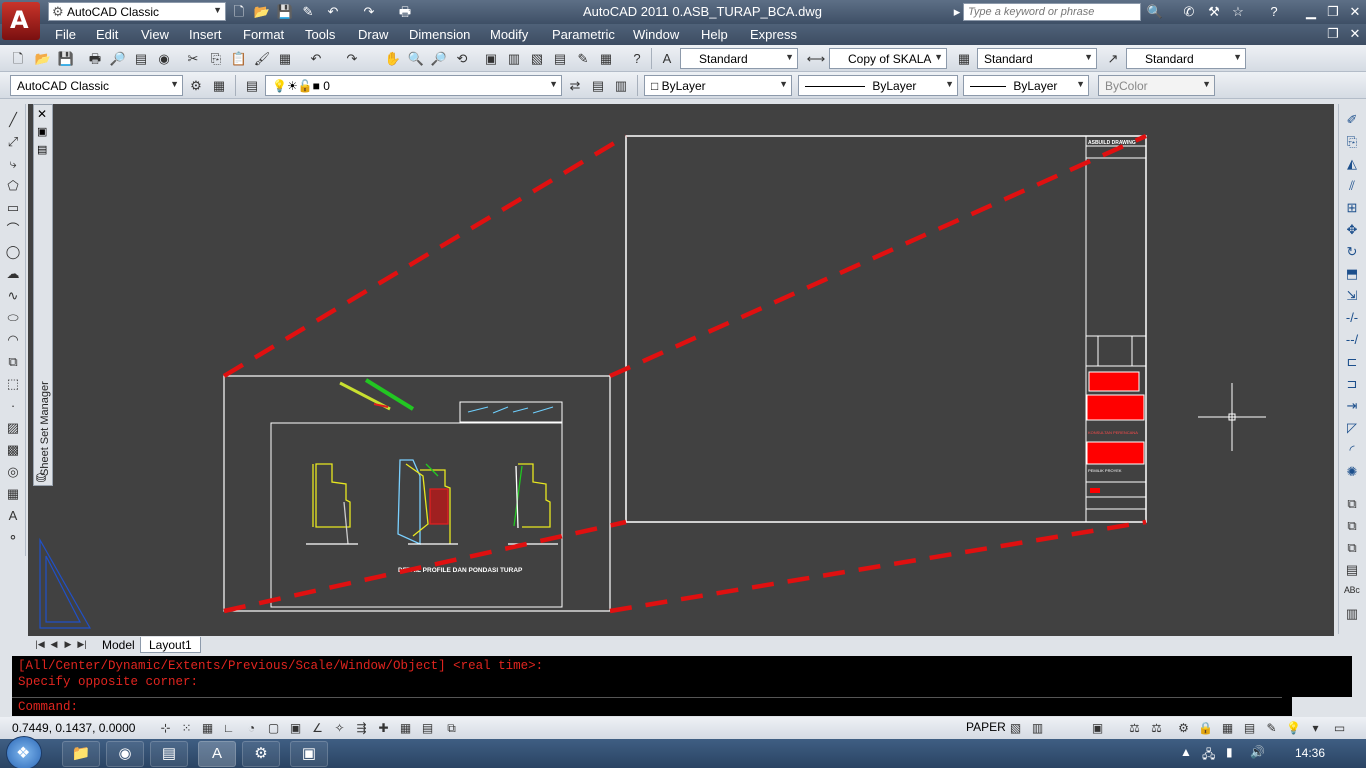  What do you see at coordinates (207, 728) in the screenshot?
I see `grid-display-icon: ▦` at bounding box center [207, 728].